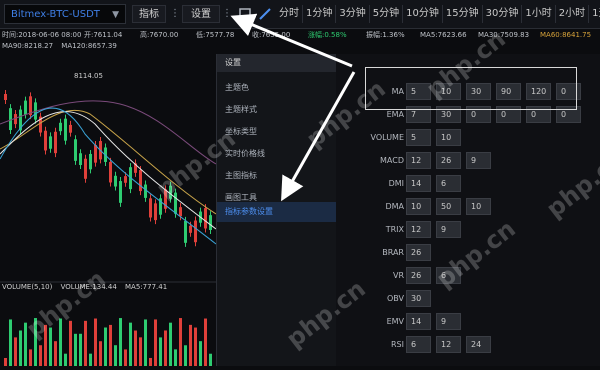 The height and width of the screenshot is (370, 600). Describe the element at coordinates (293, 107) in the screenshot. I see `annotation-arrows` at that location.